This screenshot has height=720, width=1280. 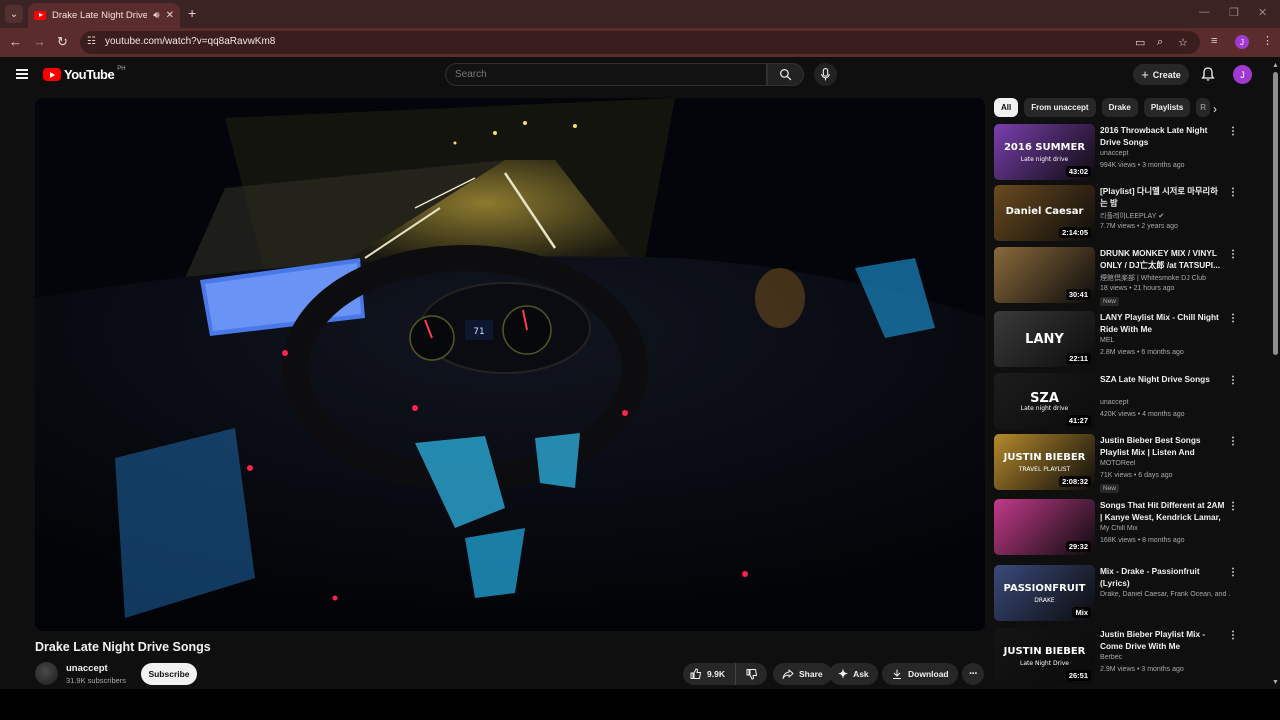 I want to click on scrollbar-thumb, so click(x=1275, y=213).